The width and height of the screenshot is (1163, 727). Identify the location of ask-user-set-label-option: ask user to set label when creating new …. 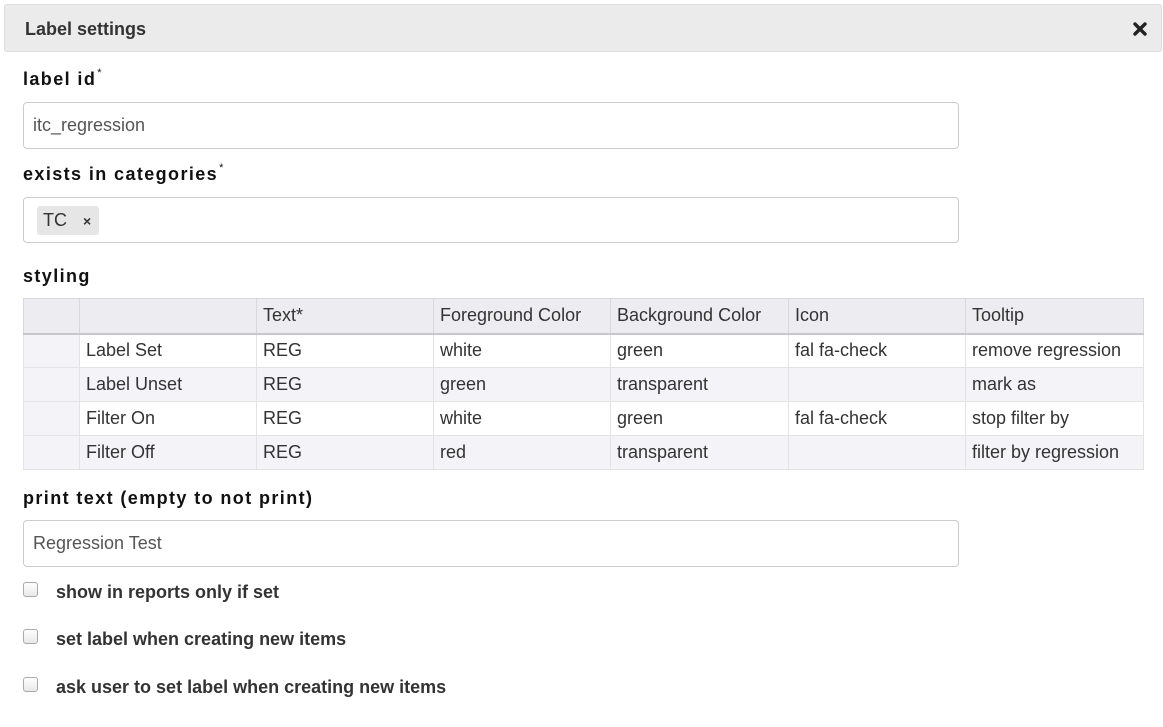
(234, 687).